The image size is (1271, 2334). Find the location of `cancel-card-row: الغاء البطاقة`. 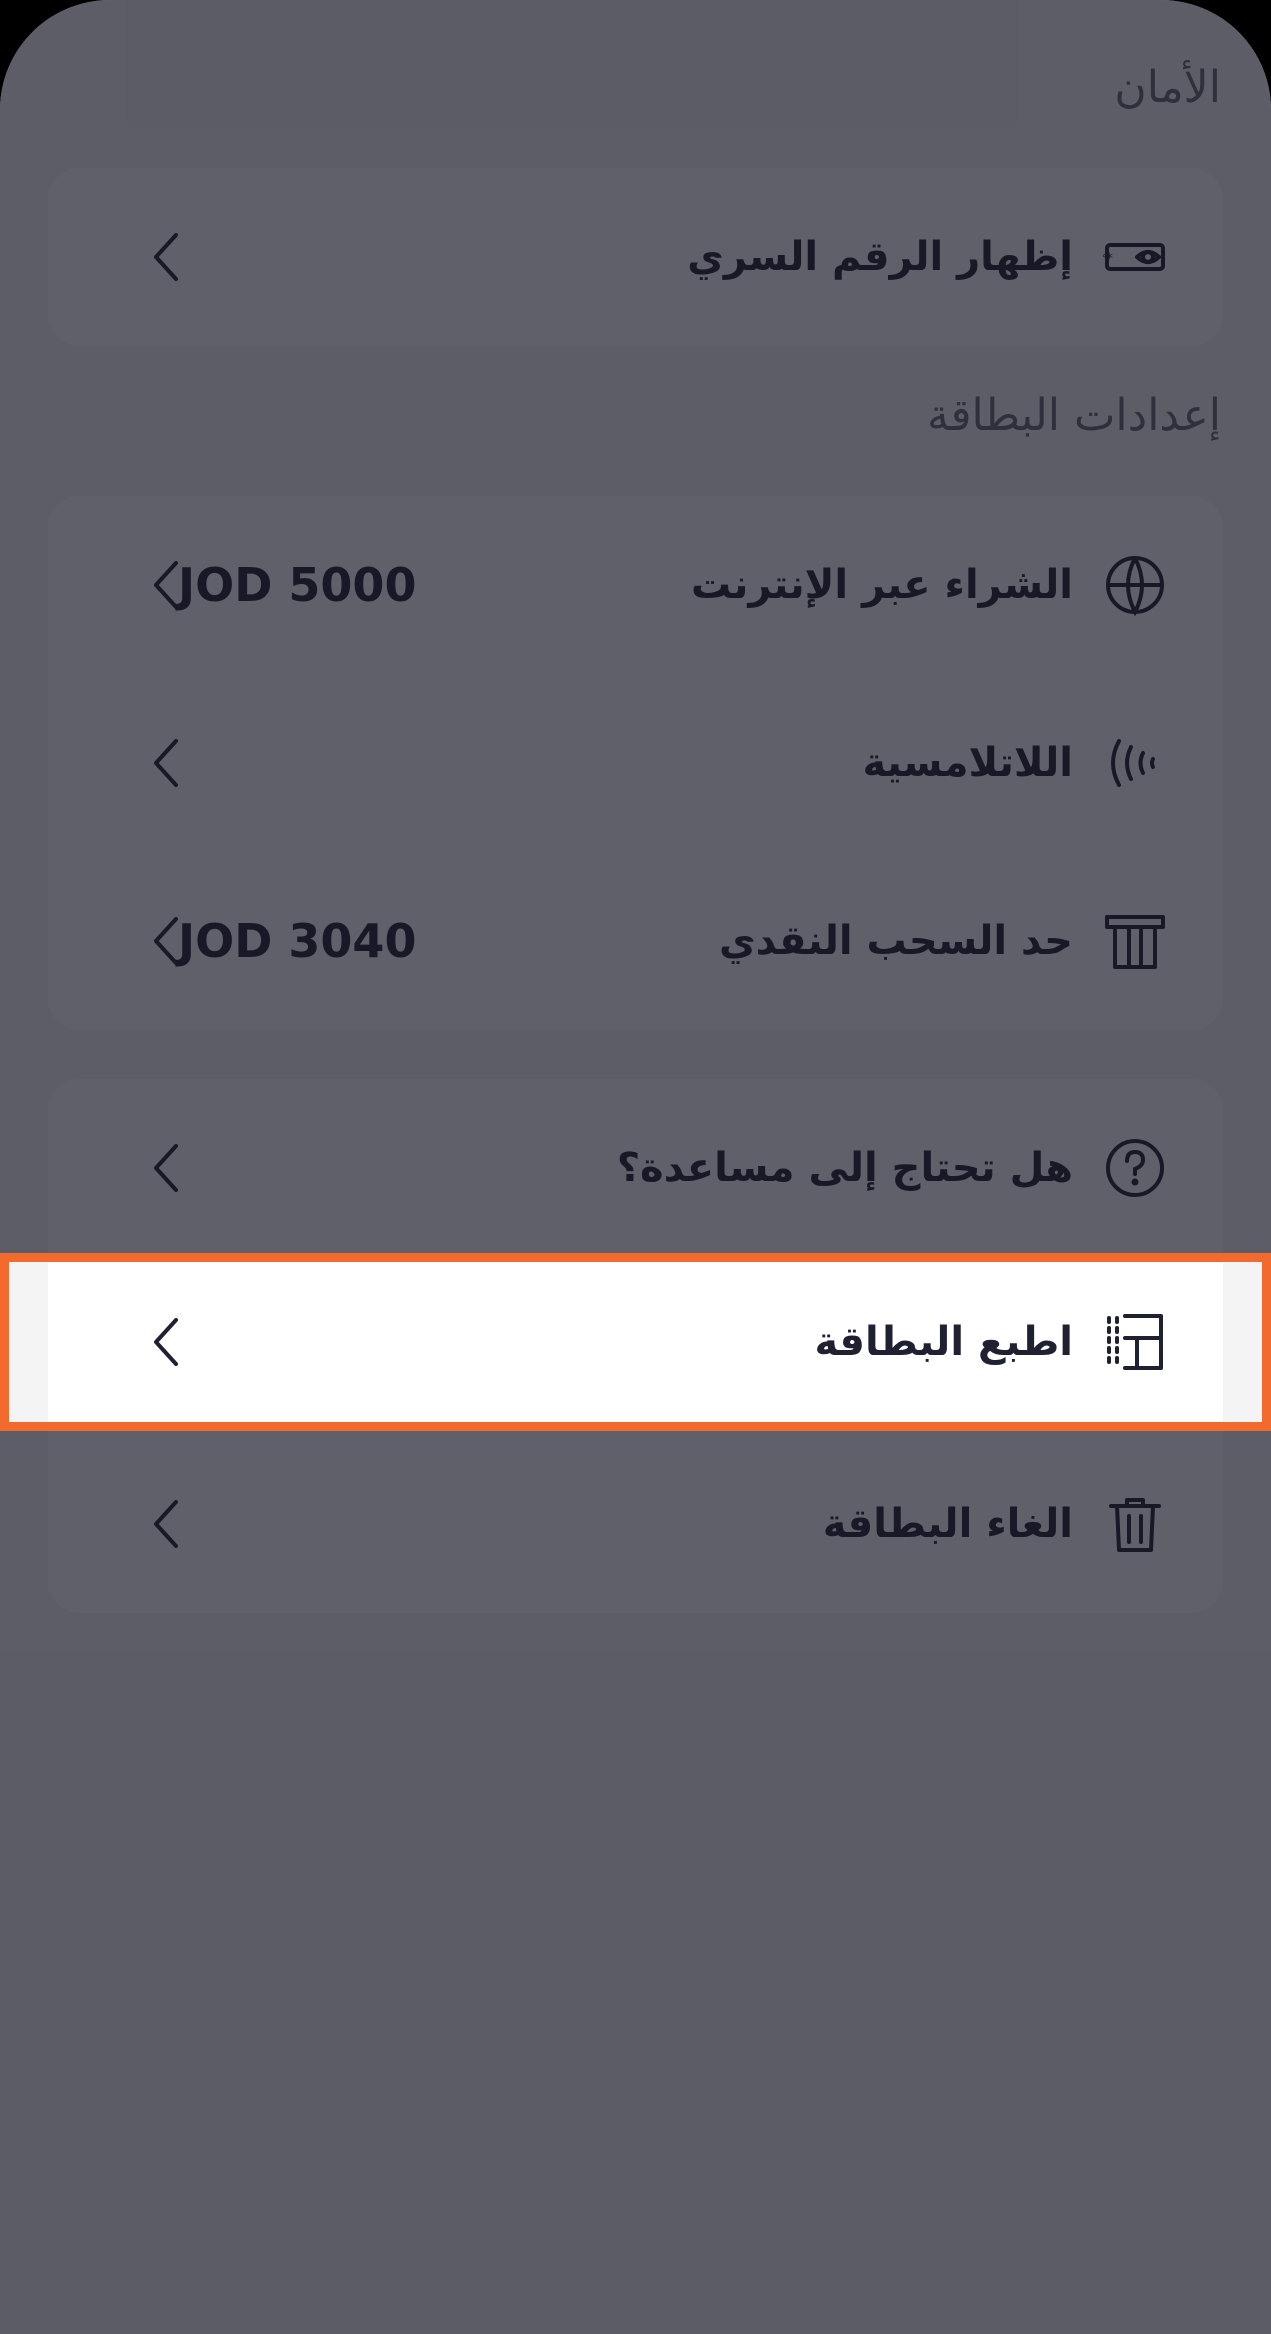

cancel-card-row: الغاء البطاقة is located at coordinates (635, 1524).